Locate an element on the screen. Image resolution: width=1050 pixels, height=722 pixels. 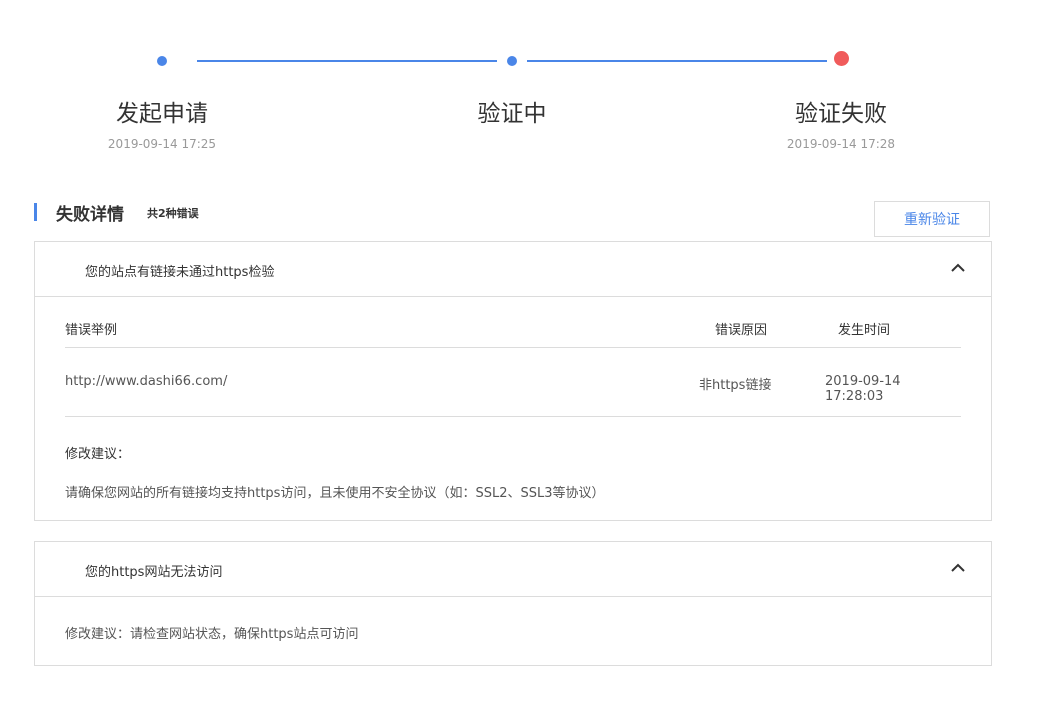
column-header-example: 错误举例 is located at coordinates (91, 330).